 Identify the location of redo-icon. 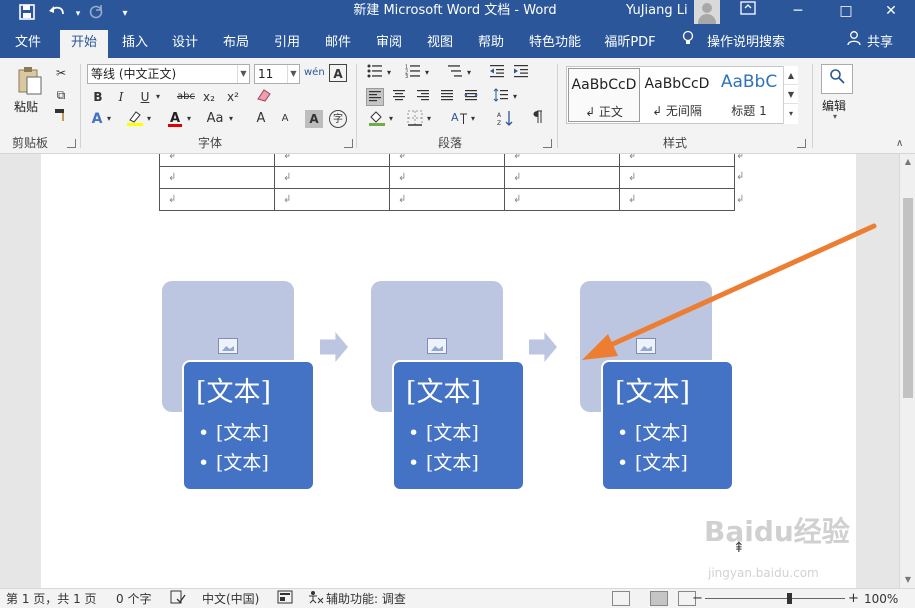
(96, 14).